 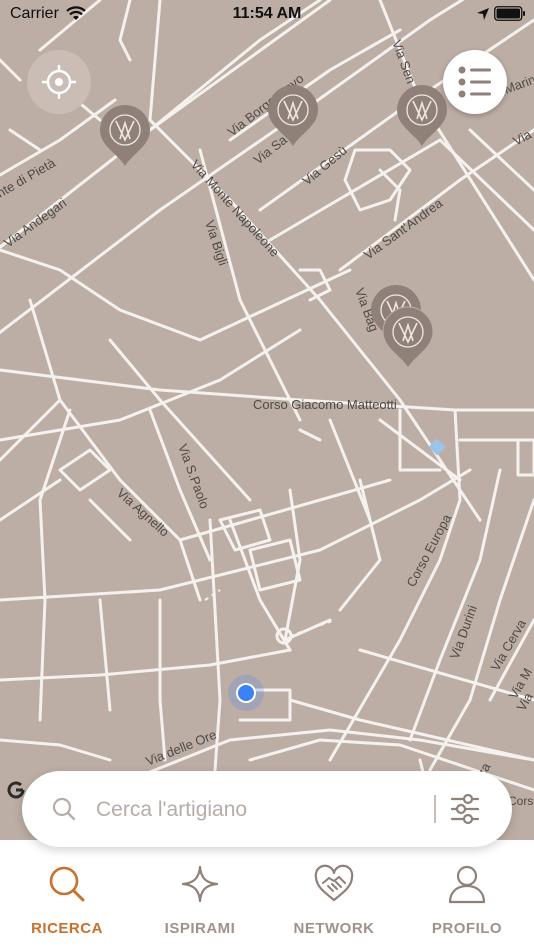 What do you see at coordinates (261, 810) in the screenshot?
I see `search-input` at bounding box center [261, 810].